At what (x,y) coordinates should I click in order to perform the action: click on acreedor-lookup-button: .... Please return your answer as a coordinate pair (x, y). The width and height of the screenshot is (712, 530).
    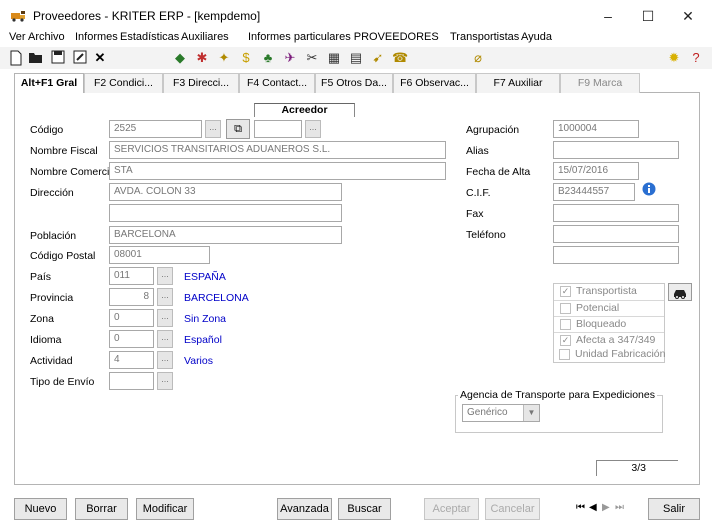
    Looking at the image, I should click on (313, 129).